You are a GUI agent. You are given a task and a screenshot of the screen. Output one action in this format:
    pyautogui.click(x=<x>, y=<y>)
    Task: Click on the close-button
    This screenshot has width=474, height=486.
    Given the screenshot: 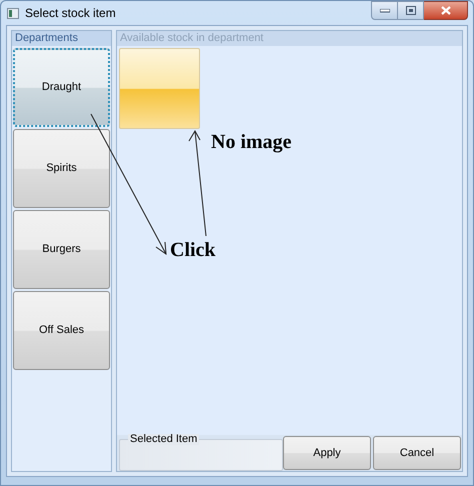 What is the action you would take?
    pyautogui.click(x=446, y=10)
    